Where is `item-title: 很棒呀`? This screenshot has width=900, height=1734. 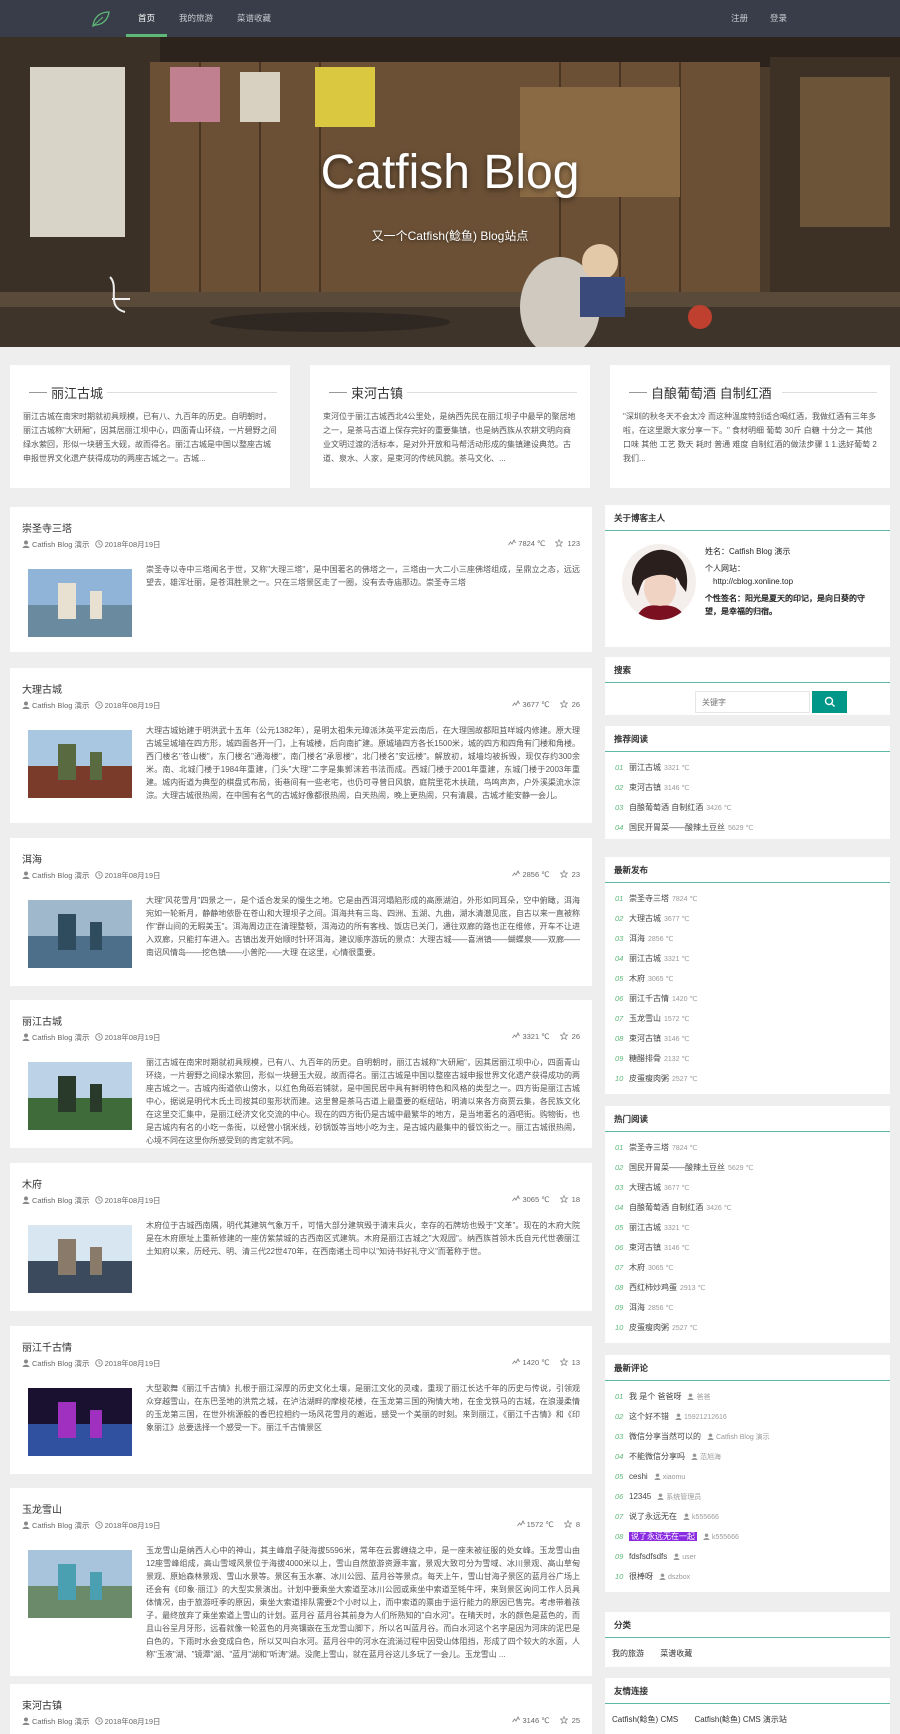 item-title: 很棒呀 is located at coordinates (641, 1576).